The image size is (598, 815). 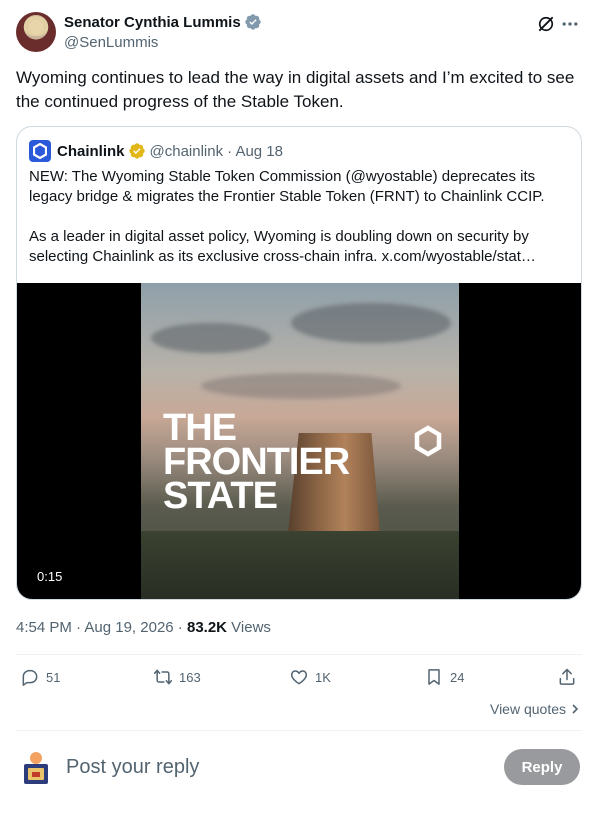 I want to click on chainlink-hex-icon, so click(x=40, y=151).